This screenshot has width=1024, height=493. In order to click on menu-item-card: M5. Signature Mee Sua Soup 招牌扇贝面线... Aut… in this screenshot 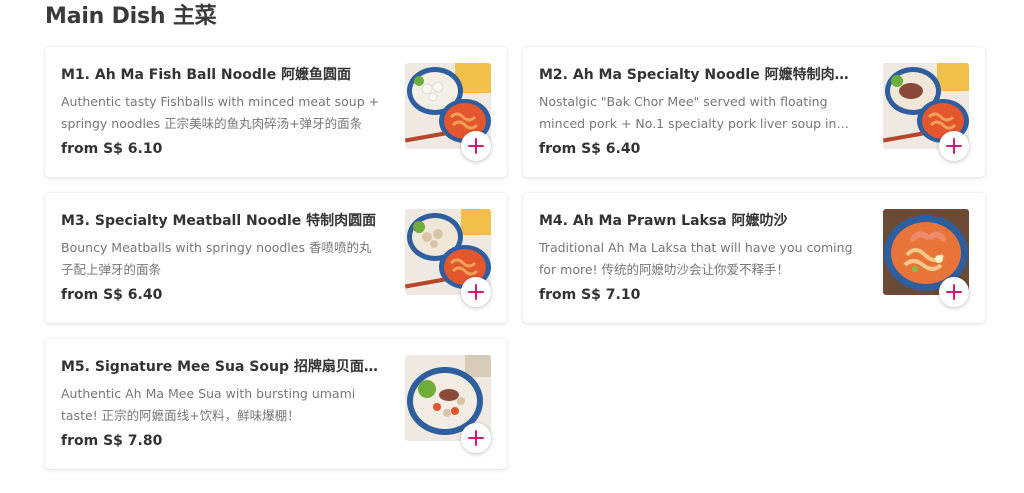, I will do `click(276, 404)`.